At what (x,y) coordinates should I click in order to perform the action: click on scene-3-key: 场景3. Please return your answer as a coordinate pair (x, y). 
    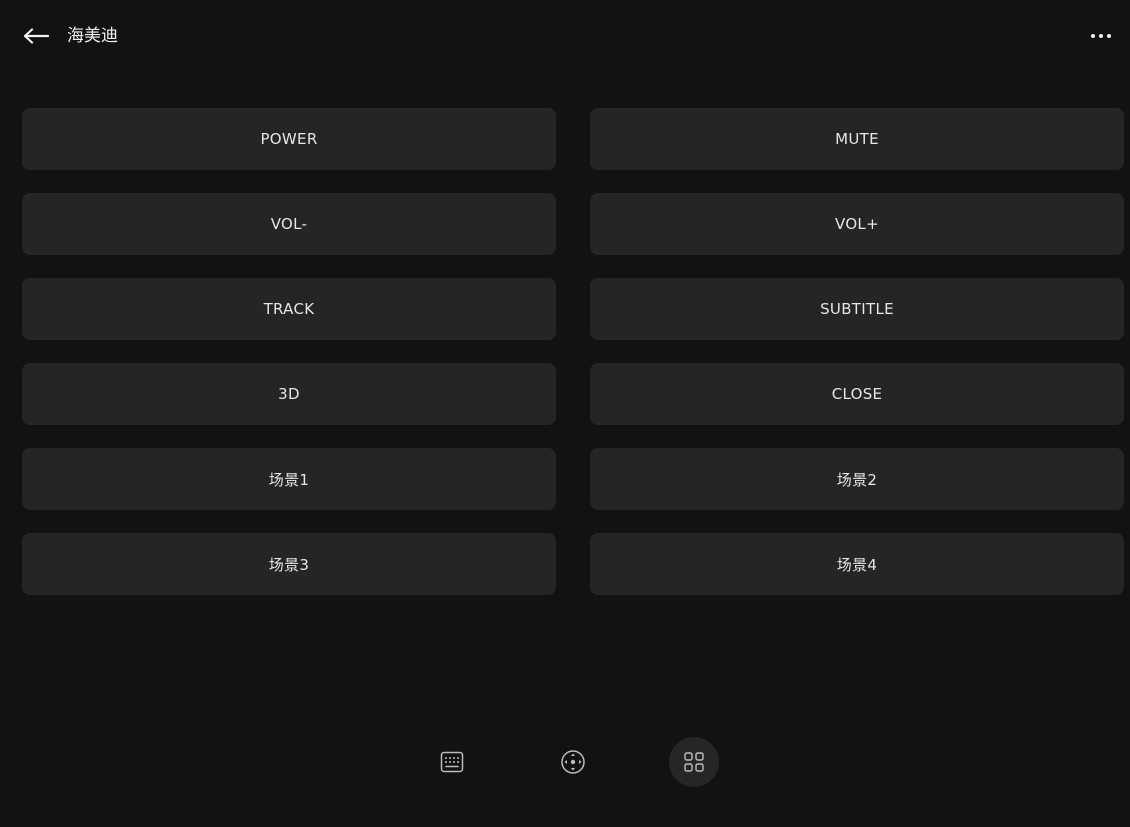
    Looking at the image, I should click on (289, 564).